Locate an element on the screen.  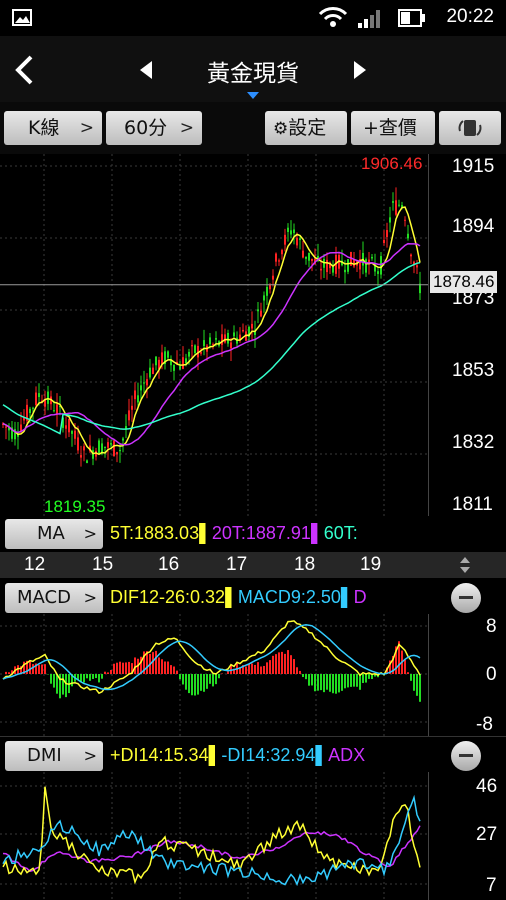
macd-indicator-button: MACD > is located at coordinates (54, 598).